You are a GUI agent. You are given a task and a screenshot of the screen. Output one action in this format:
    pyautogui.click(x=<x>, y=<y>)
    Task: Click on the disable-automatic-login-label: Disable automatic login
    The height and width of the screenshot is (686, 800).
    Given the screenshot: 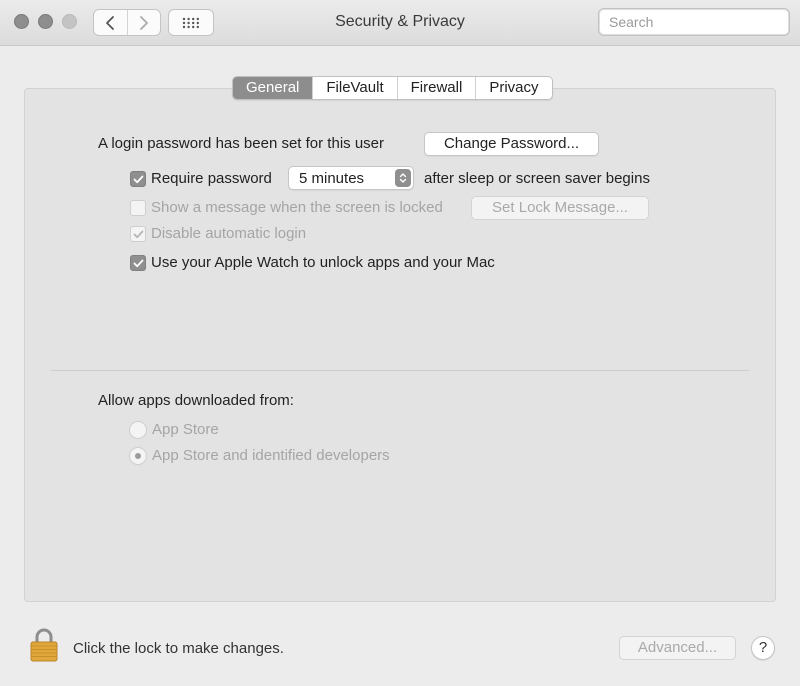 What is the action you would take?
    pyautogui.click(x=229, y=233)
    